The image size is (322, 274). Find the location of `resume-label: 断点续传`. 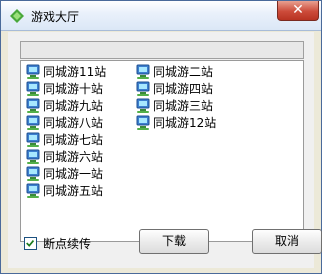

resume-label: 断点续传 is located at coordinates (67, 244).